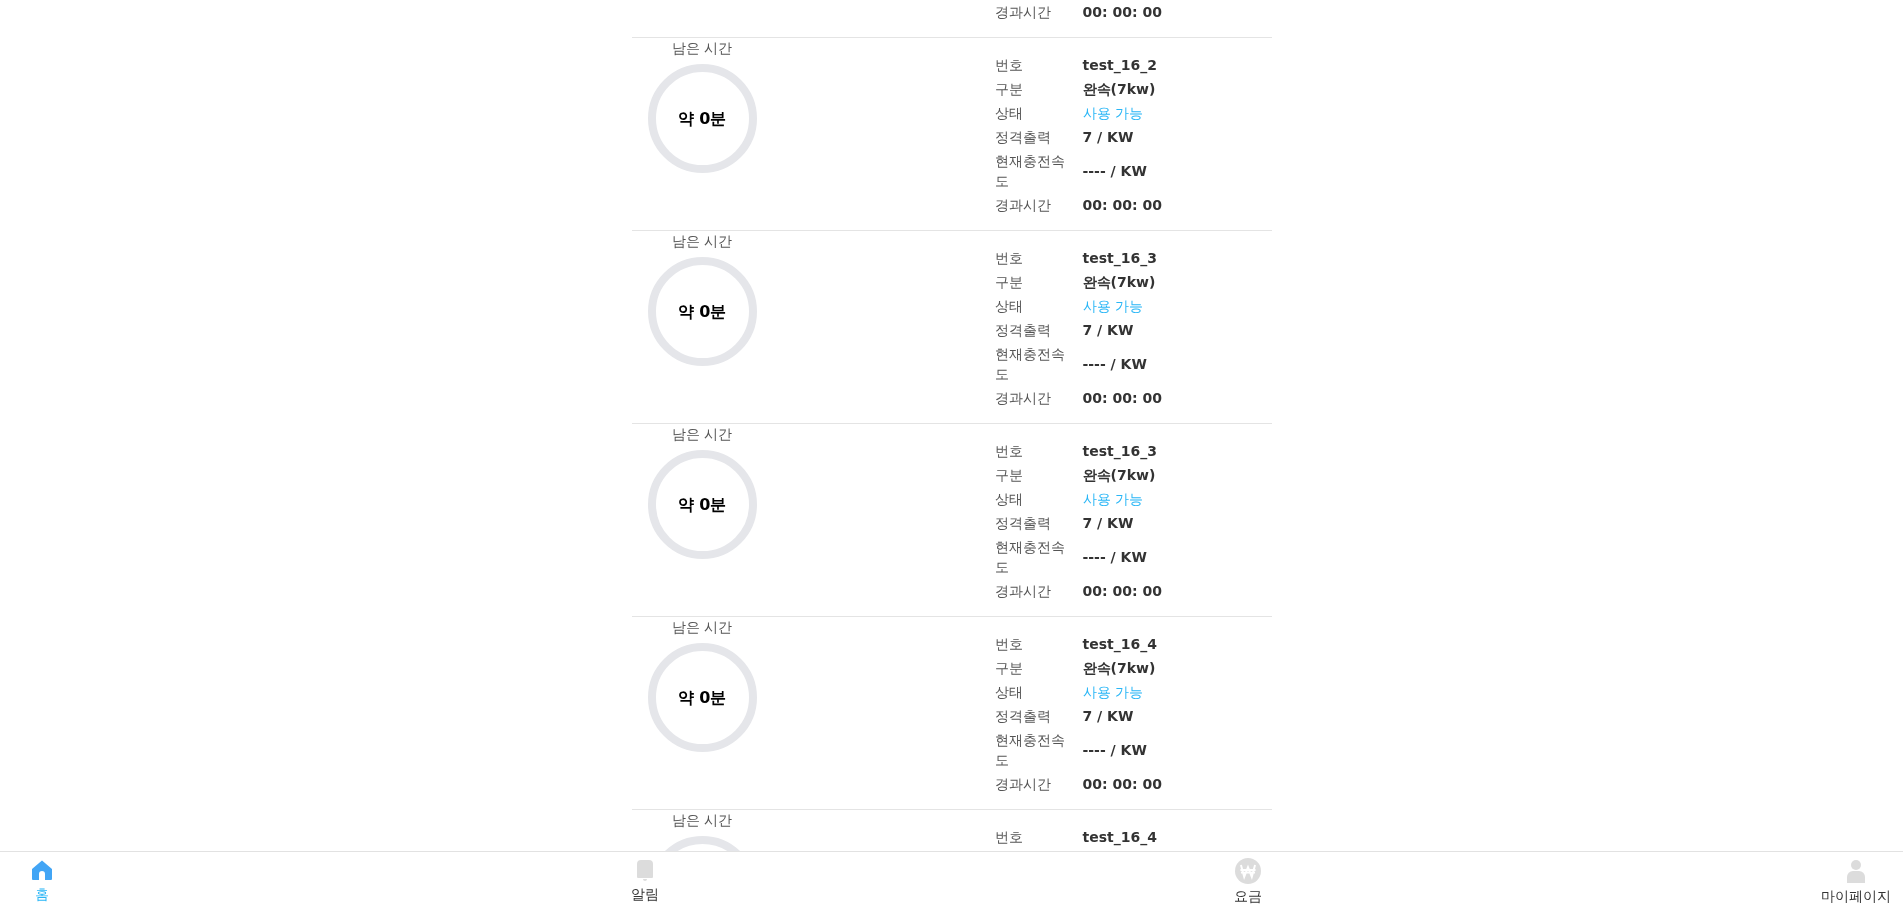  What do you see at coordinates (1119, 65) in the screenshot?
I see `field-value: test_16_2` at bounding box center [1119, 65].